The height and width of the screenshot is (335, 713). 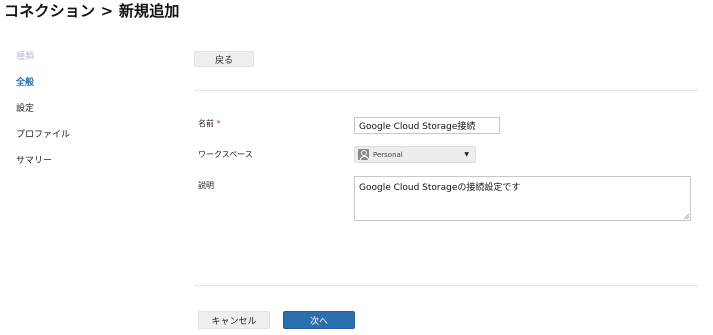 I want to click on sidebar-nav: 種類 全般 設定 プロファイル サマリー, so click(x=43, y=117).